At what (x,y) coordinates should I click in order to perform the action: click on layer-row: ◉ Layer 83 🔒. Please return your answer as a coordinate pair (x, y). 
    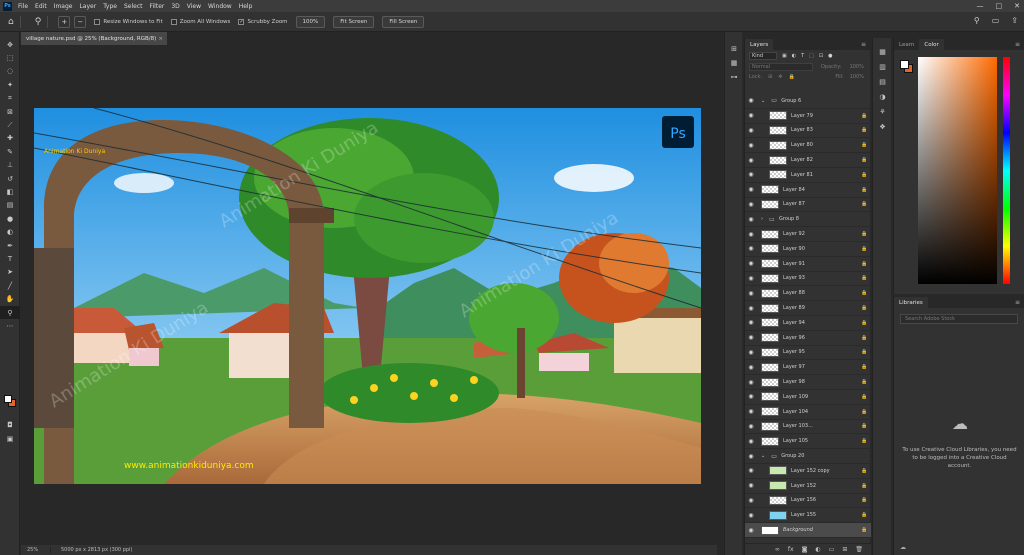
    Looking at the image, I should click on (808, 131).